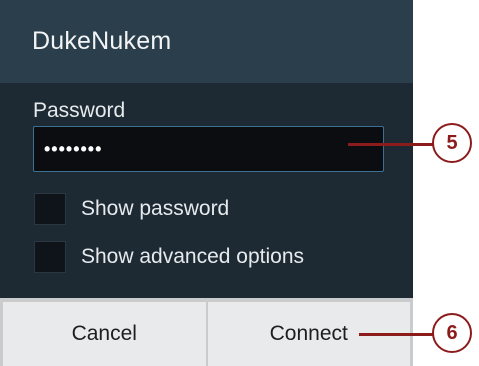 The height and width of the screenshot is (366, 479). Describe the element at coordinates (452, 143) in the screenshot. I see `callout-5-badge: 5` at that location.